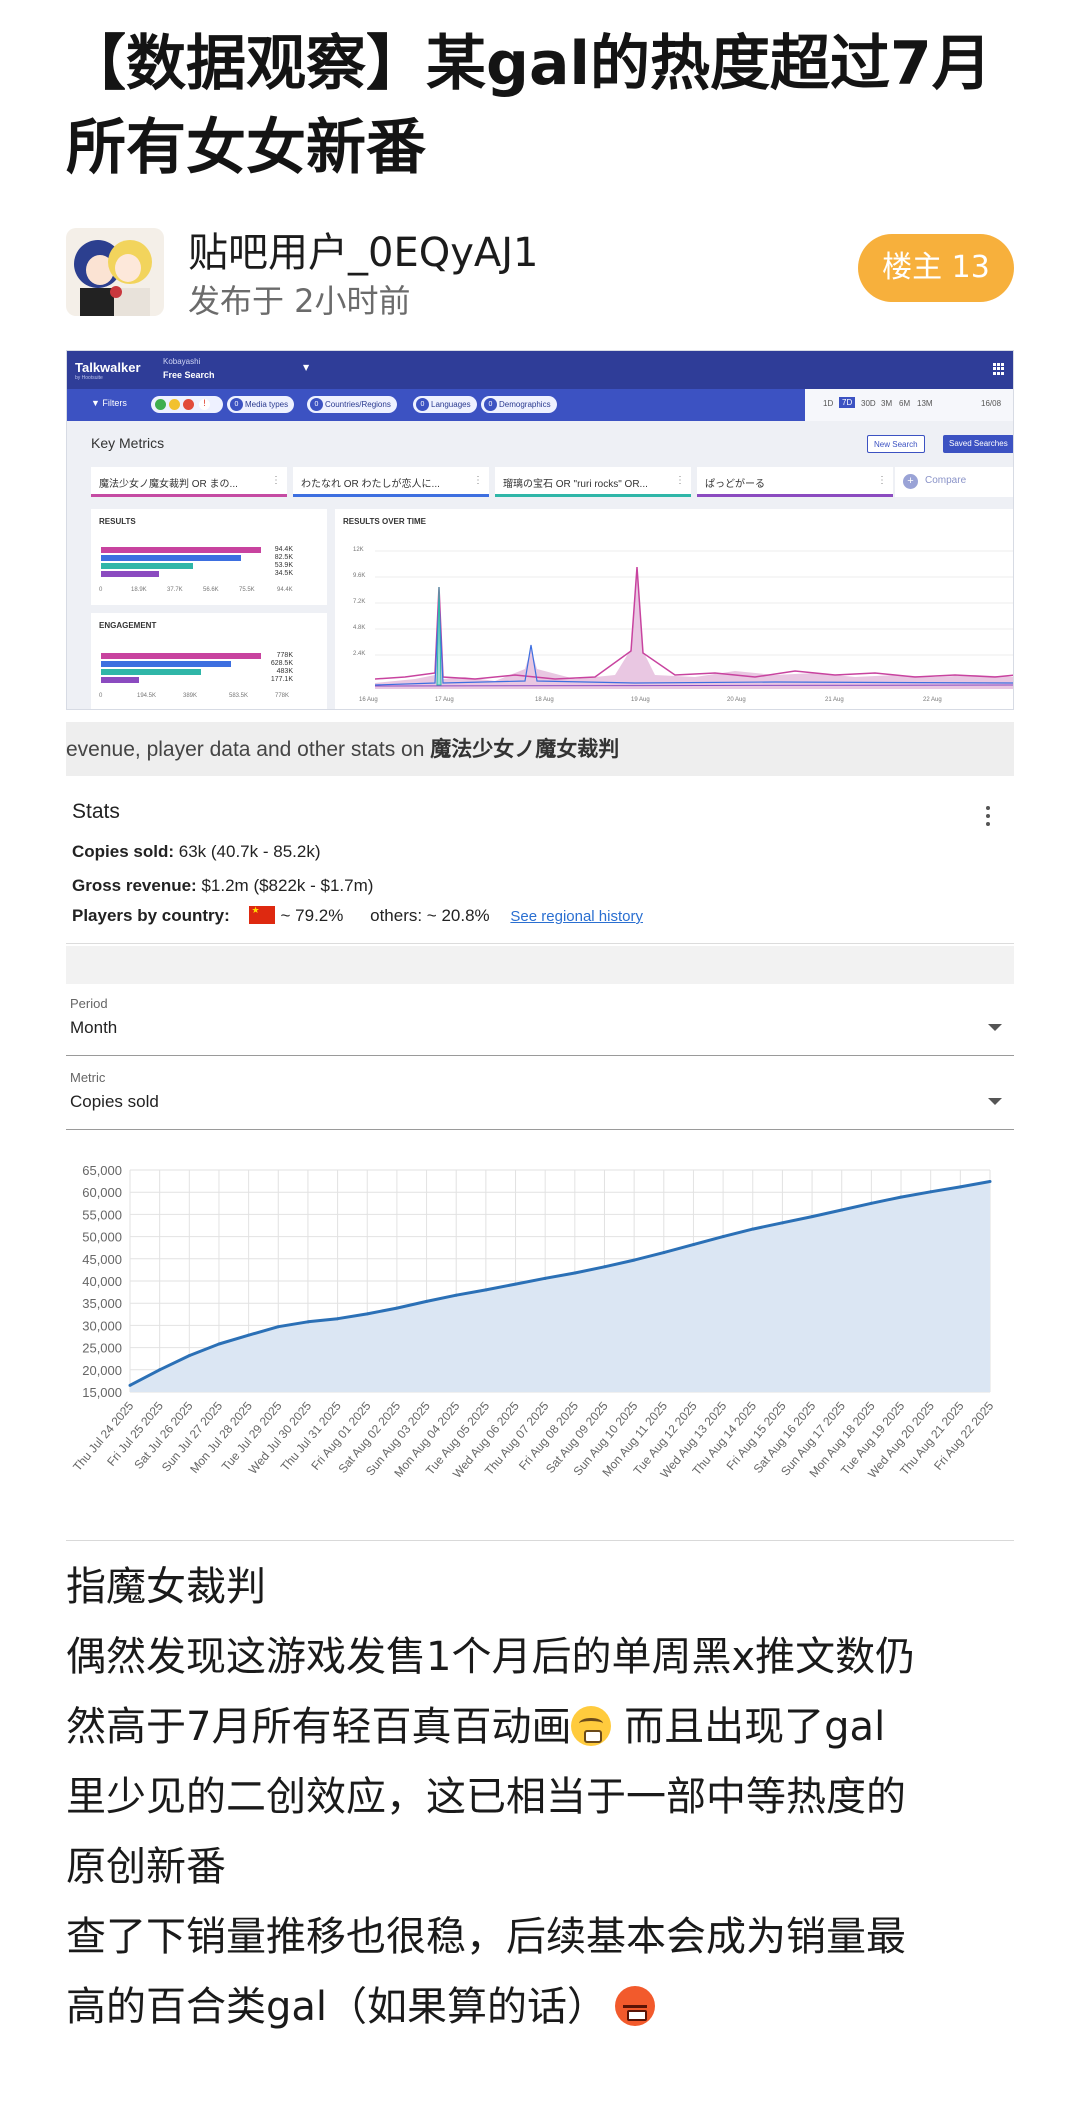  I want to click on body-line: 高的百合类gal（如果算的话）, so click(546, 2007).